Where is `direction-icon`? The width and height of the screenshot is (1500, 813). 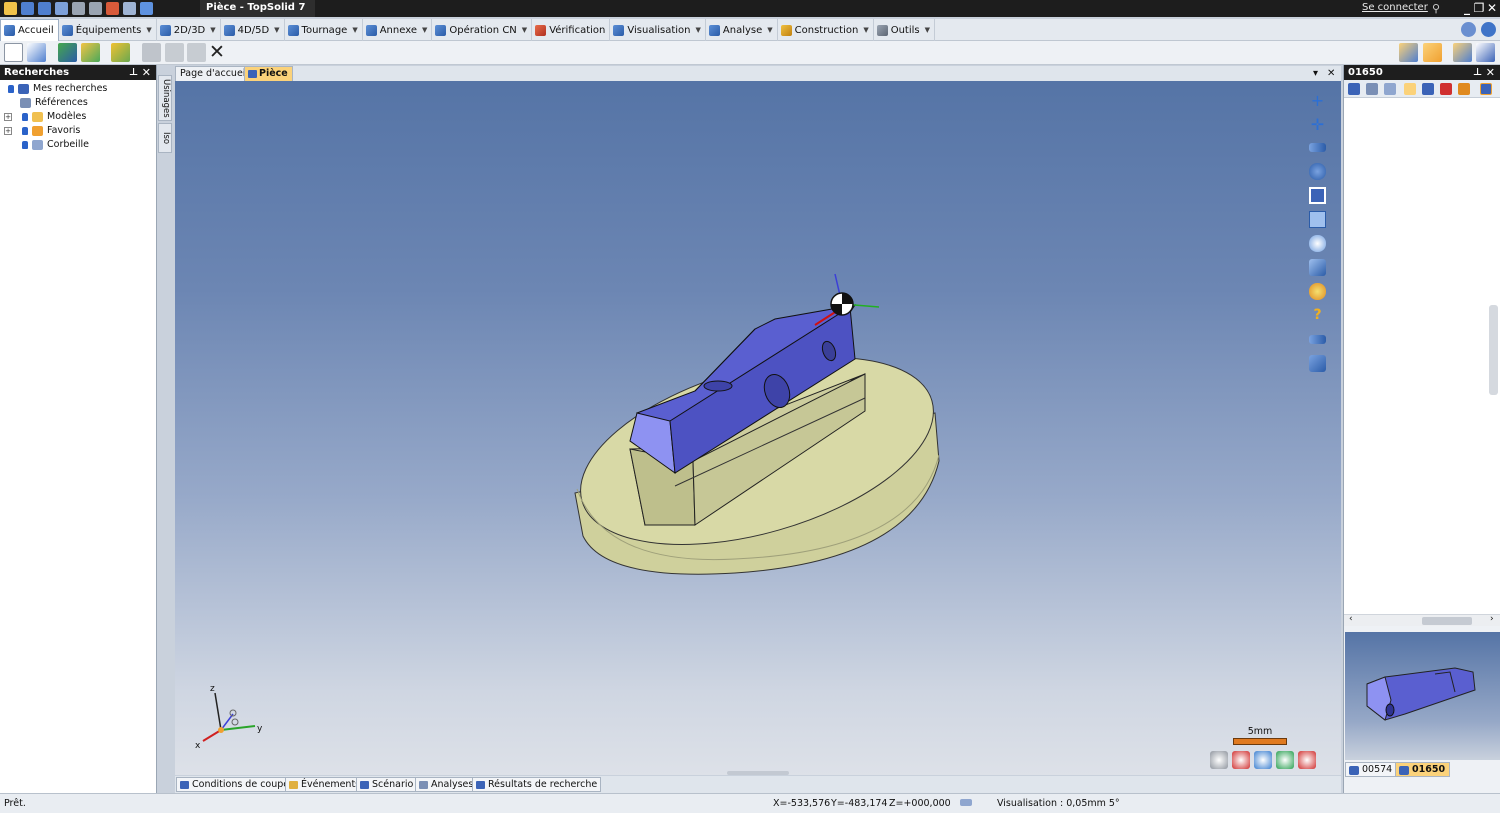 direction-icon is located at coordinates (1317, 147).